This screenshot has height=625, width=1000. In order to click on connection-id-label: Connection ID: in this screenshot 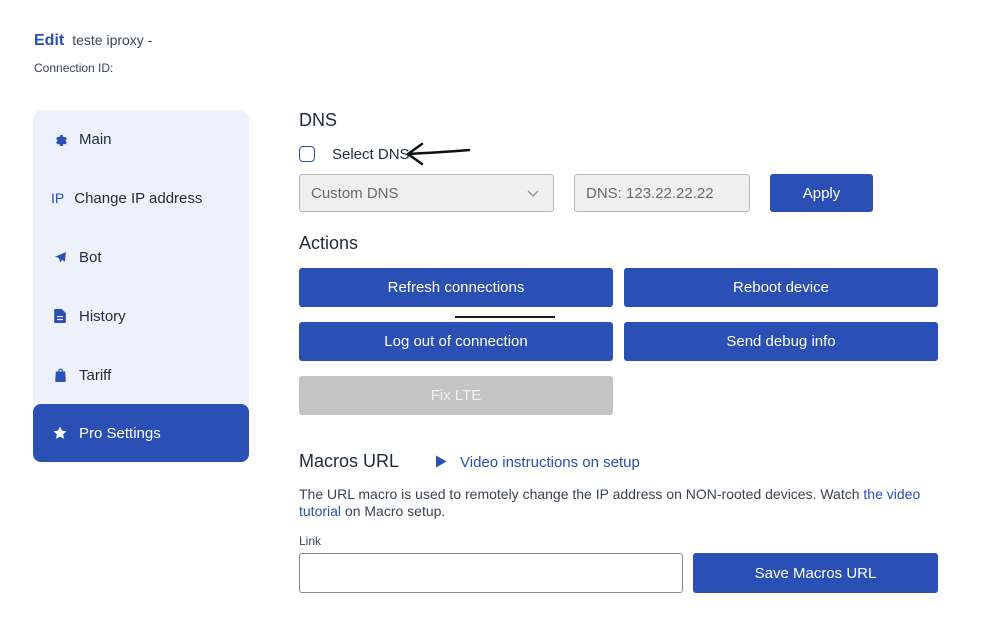, I will do `click(74, 68)`.